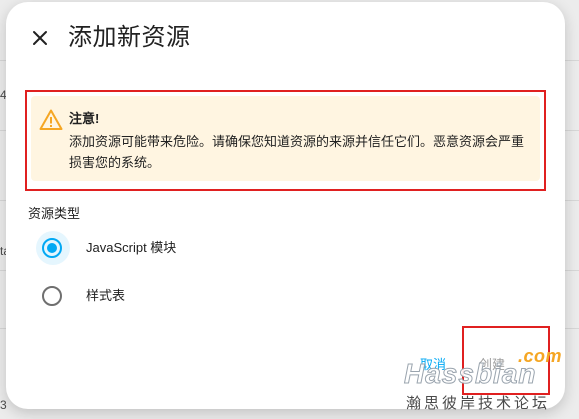  I want to click on alert-title: 注意!, so click(84, 118).